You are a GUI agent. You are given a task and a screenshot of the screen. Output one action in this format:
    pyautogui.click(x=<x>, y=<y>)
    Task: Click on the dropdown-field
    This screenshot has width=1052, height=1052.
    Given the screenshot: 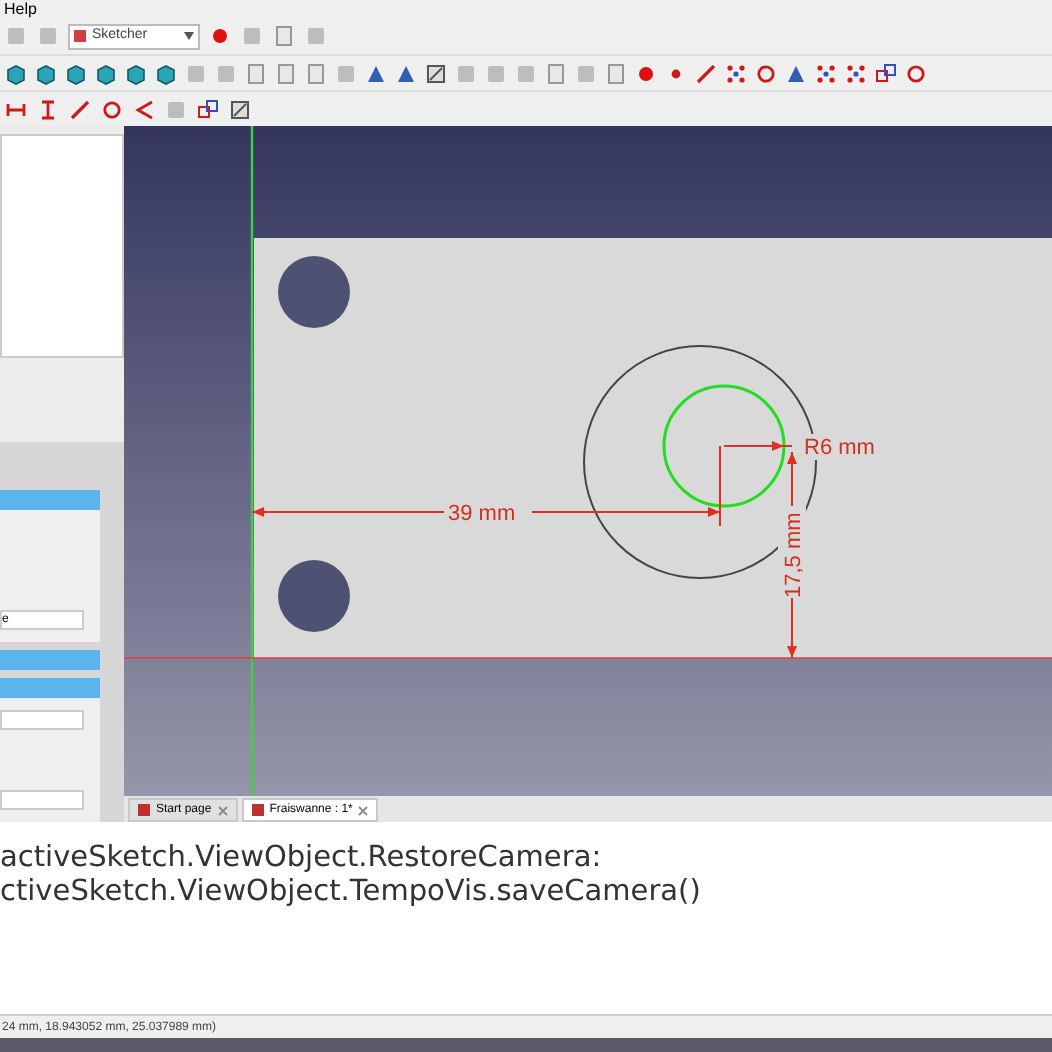 What is the action you would take?
    pyautogui.click(x=42, y=720)
    